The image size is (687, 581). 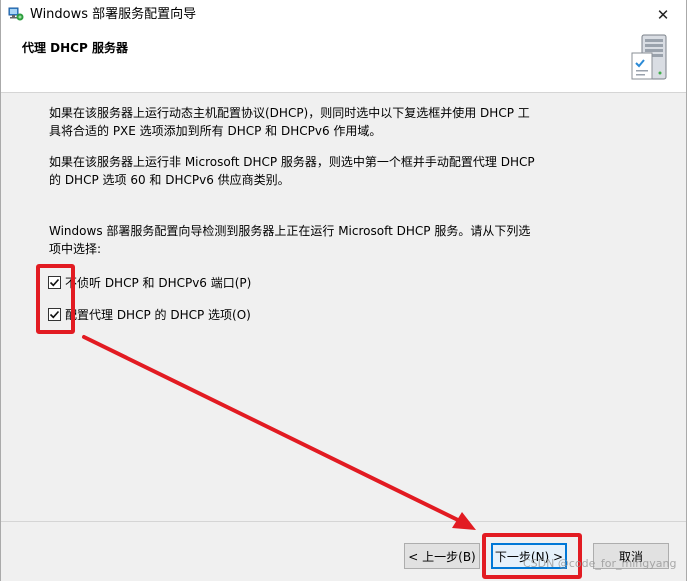 What do you see at coordinates (649, 57) in the screenshot?
I see `server-icon` at bounding box center [649, 57].